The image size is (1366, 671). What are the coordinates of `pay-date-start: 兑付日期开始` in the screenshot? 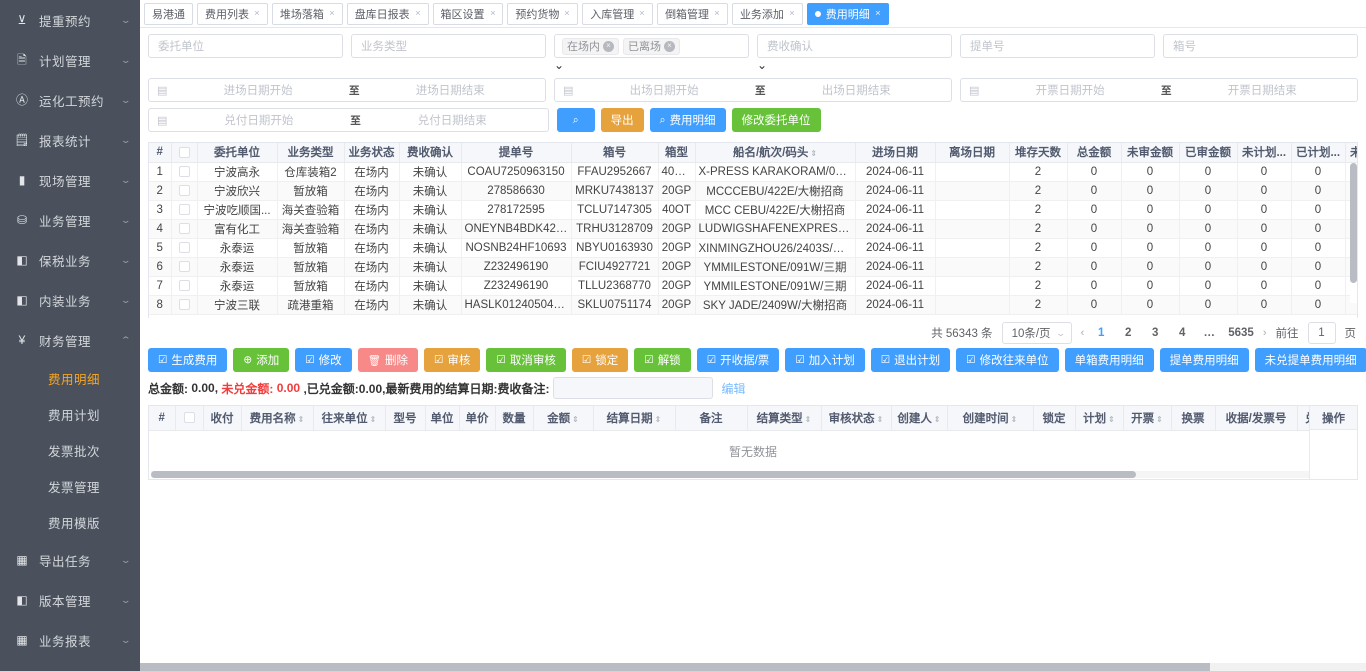 It's located at (258, 120).